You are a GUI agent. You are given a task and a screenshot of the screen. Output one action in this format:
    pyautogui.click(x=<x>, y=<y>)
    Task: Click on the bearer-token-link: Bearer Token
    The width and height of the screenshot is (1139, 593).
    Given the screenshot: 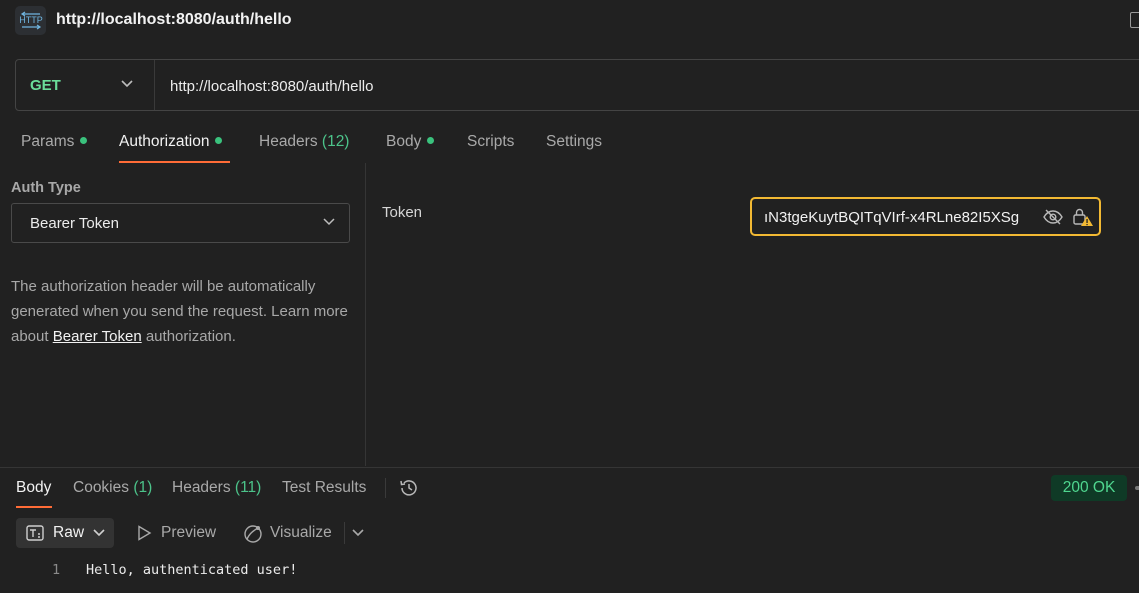 What is the action you would take?
    pyautogui.click(x=97, y=336)
    